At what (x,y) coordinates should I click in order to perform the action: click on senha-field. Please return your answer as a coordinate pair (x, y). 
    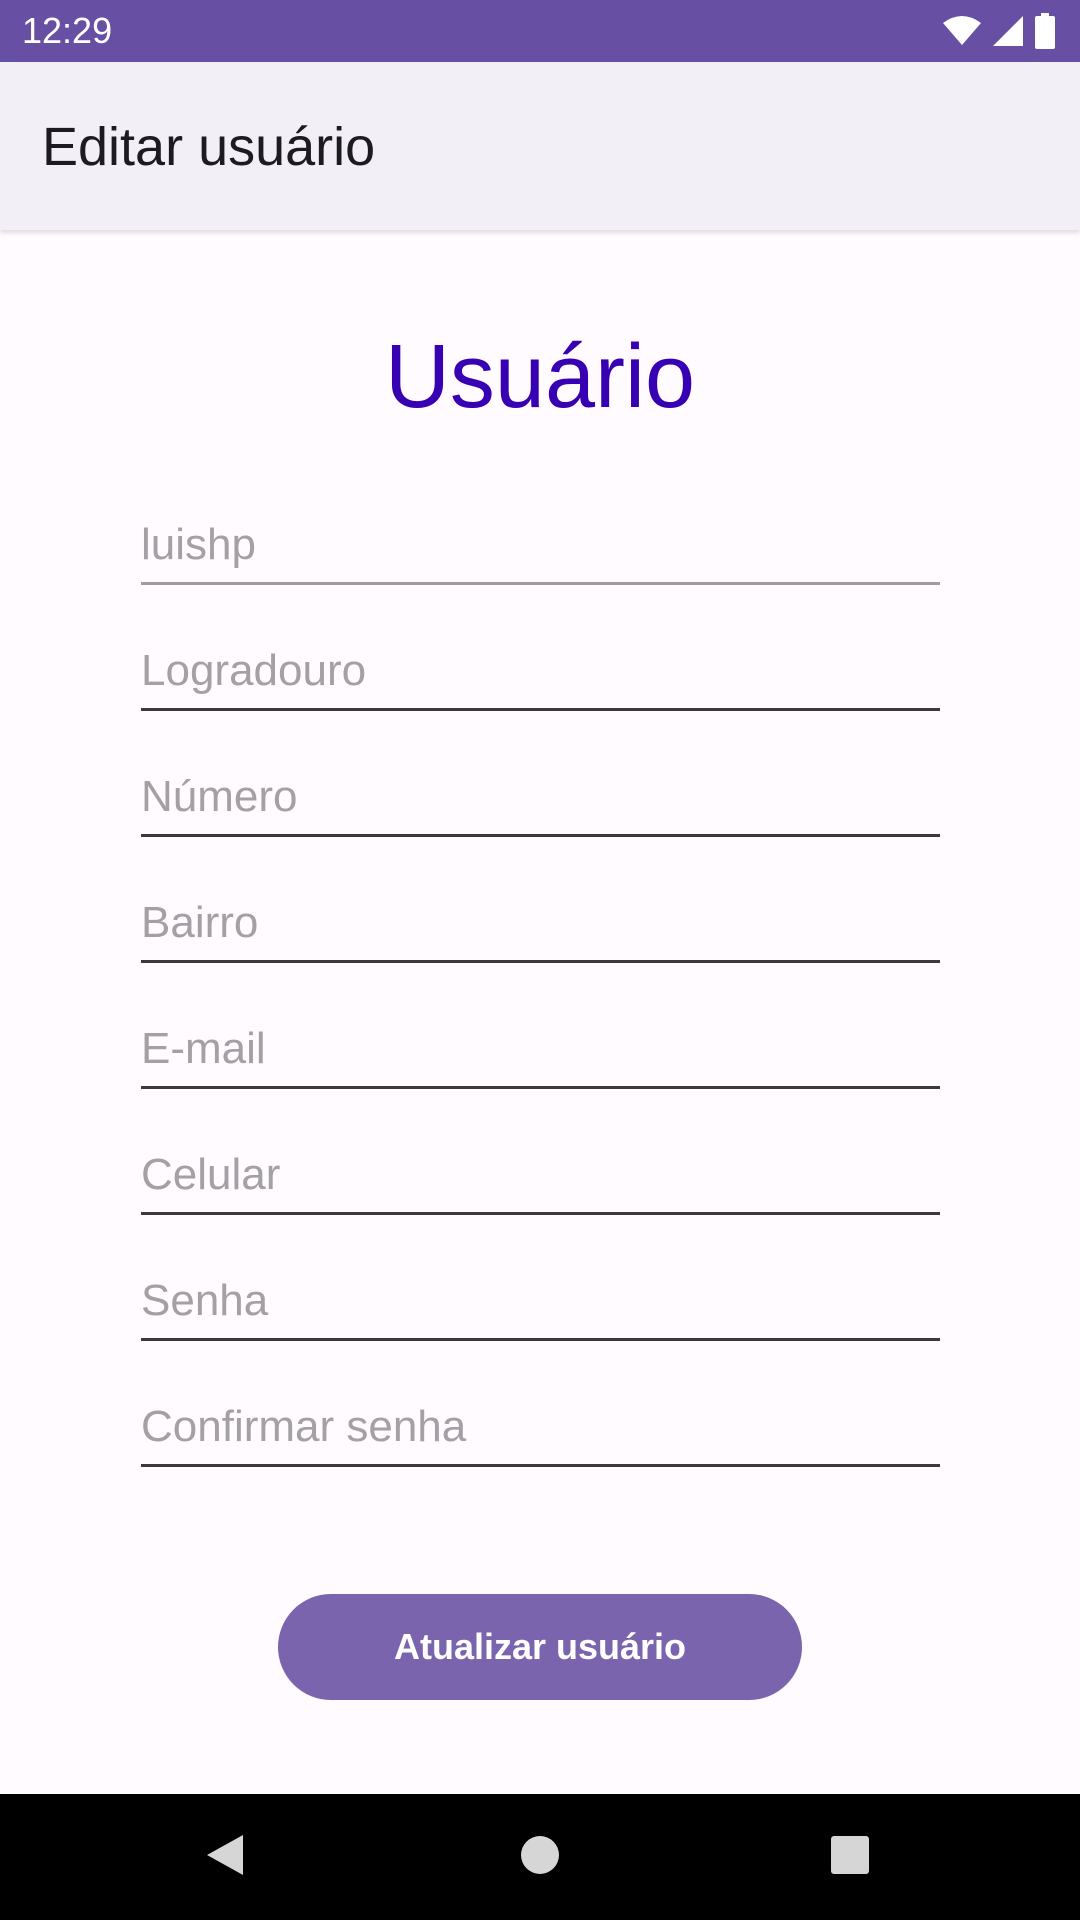
    Looking at the image, I should click on (540, 1301).